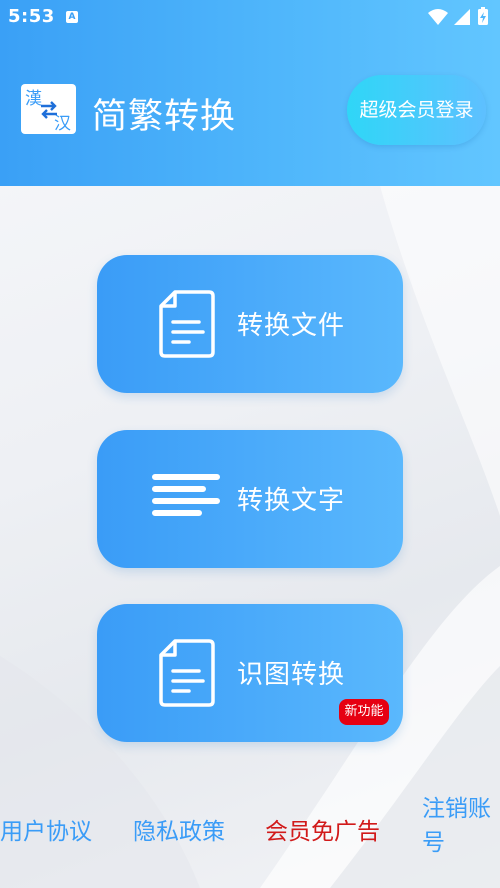 The width and height of the screenshot is (500, 888). Describe the element at coordinates (462, 17) in the screenshot. I see `signal-icon` at that location.